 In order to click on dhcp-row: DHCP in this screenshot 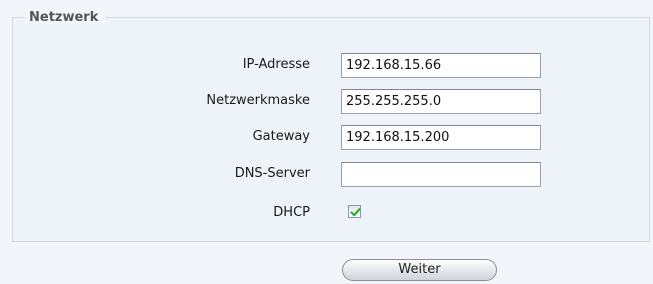, I will do `click(331, 214)`.